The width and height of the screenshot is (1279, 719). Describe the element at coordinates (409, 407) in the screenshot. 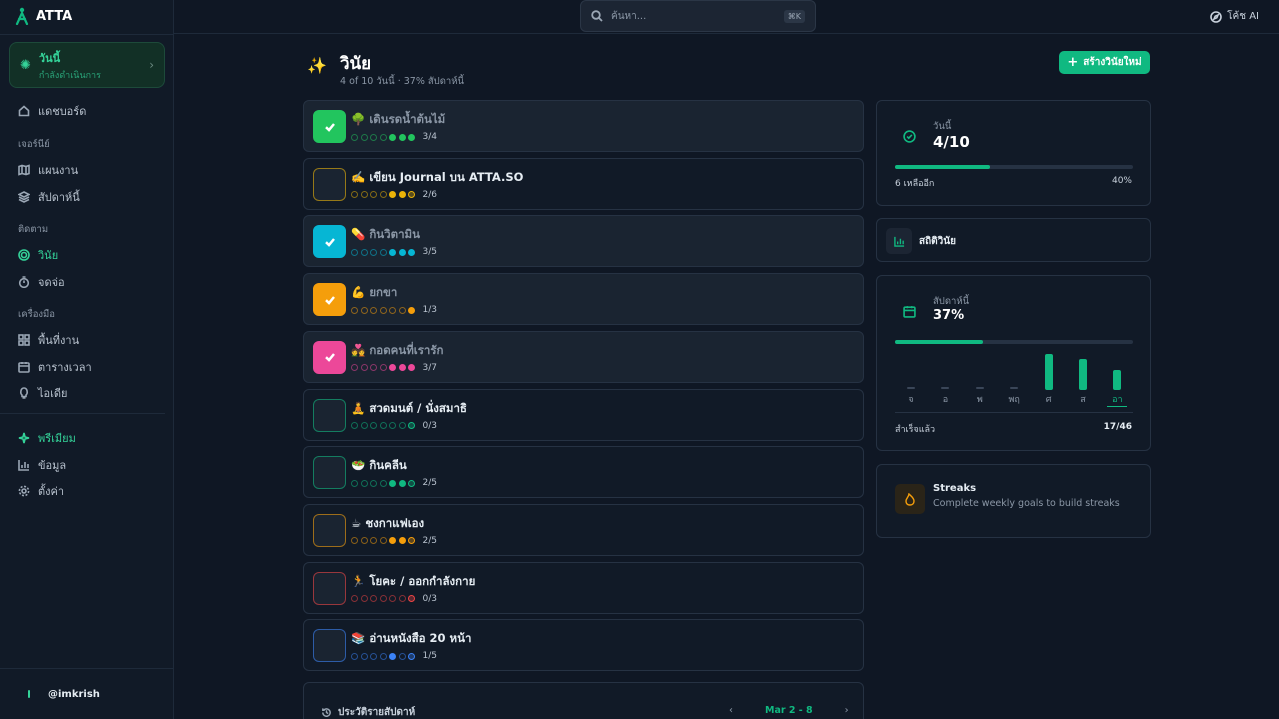

I see `habit-name: 🧘 สวดมนต์ / นั่งสมาธิ` at that location.